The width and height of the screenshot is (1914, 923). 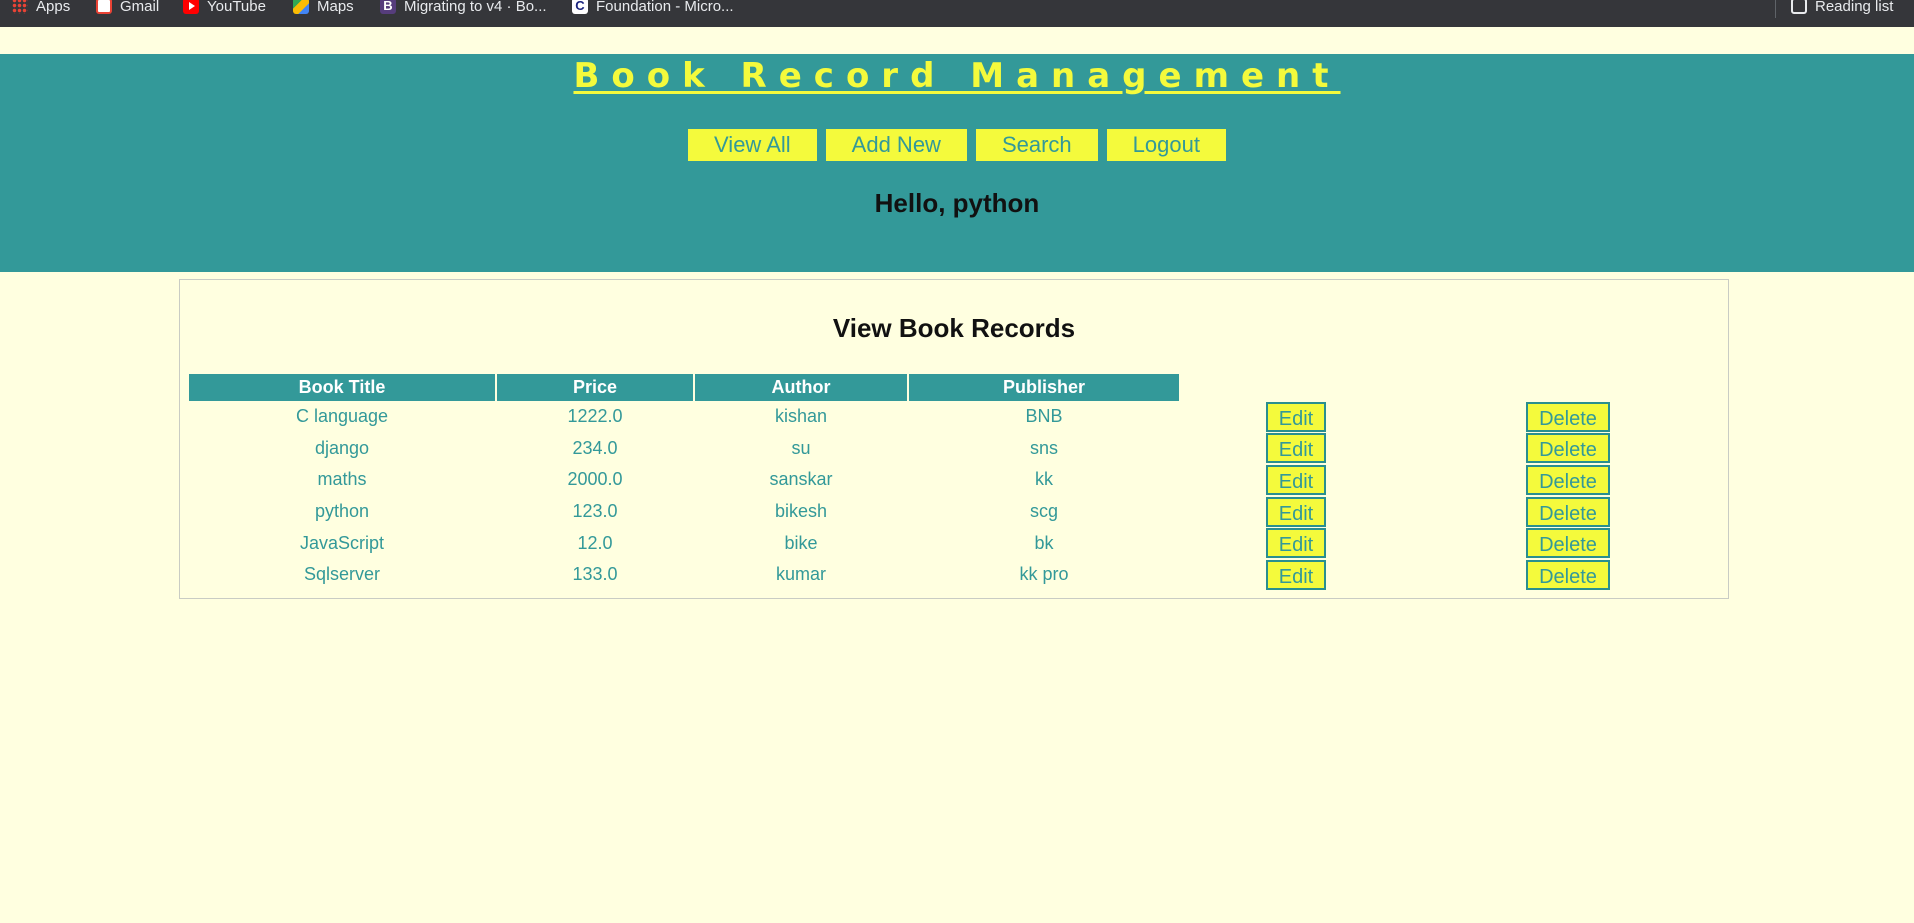 I want to click on reading-list-icon, so click(x=1799, y=7).